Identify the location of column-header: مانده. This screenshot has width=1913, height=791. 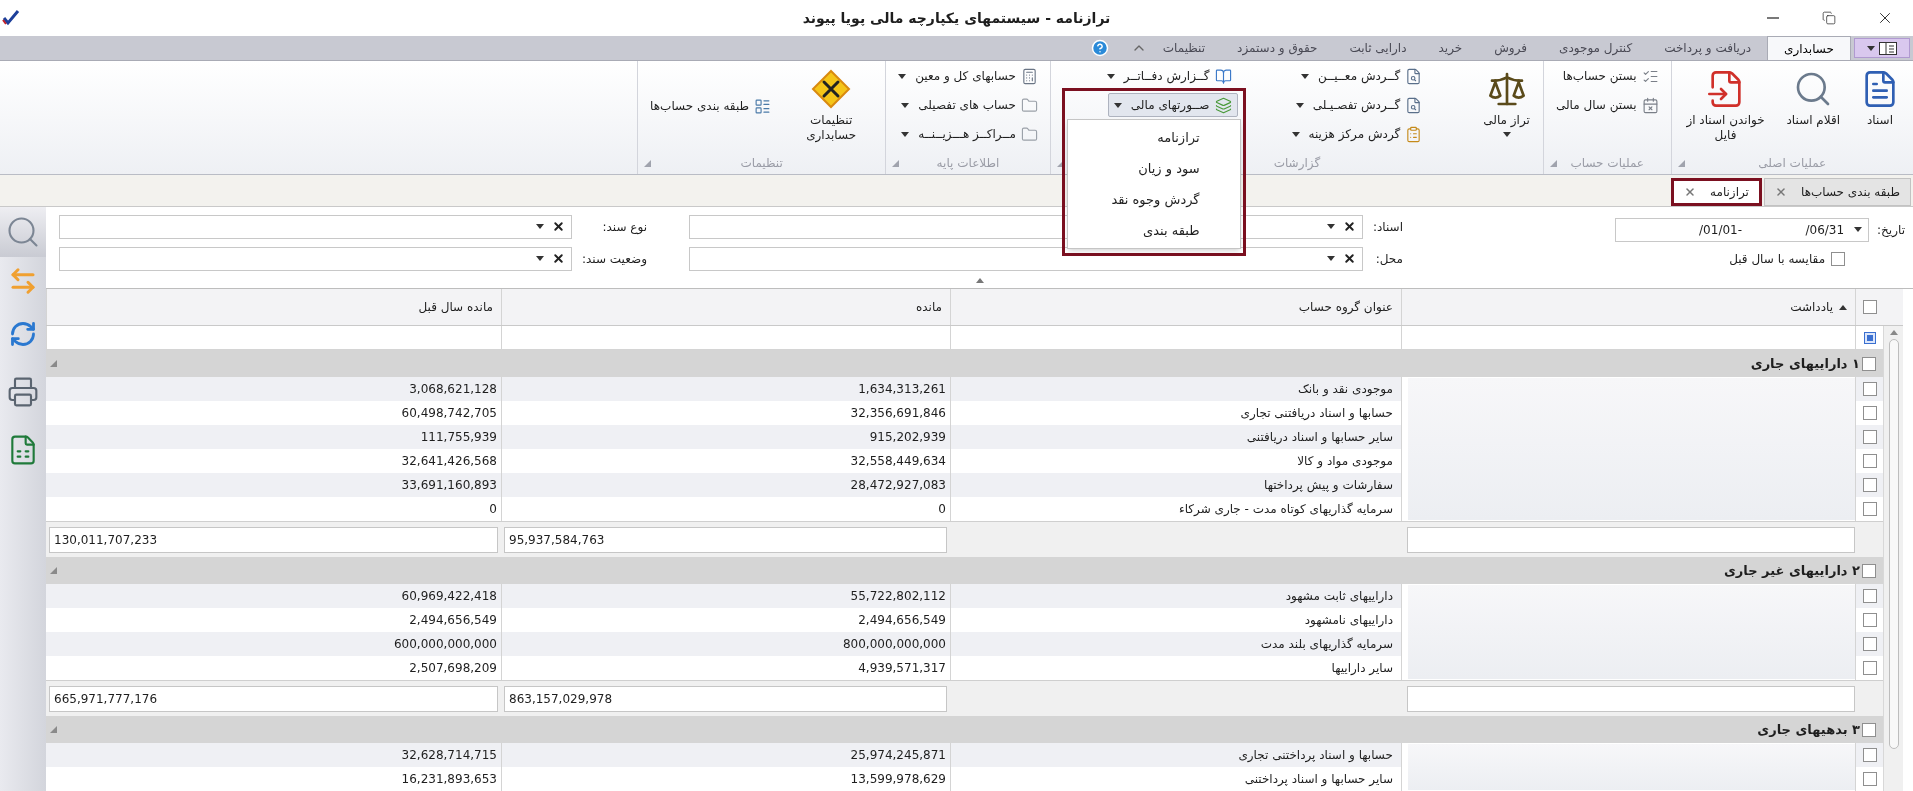
(725, 307).